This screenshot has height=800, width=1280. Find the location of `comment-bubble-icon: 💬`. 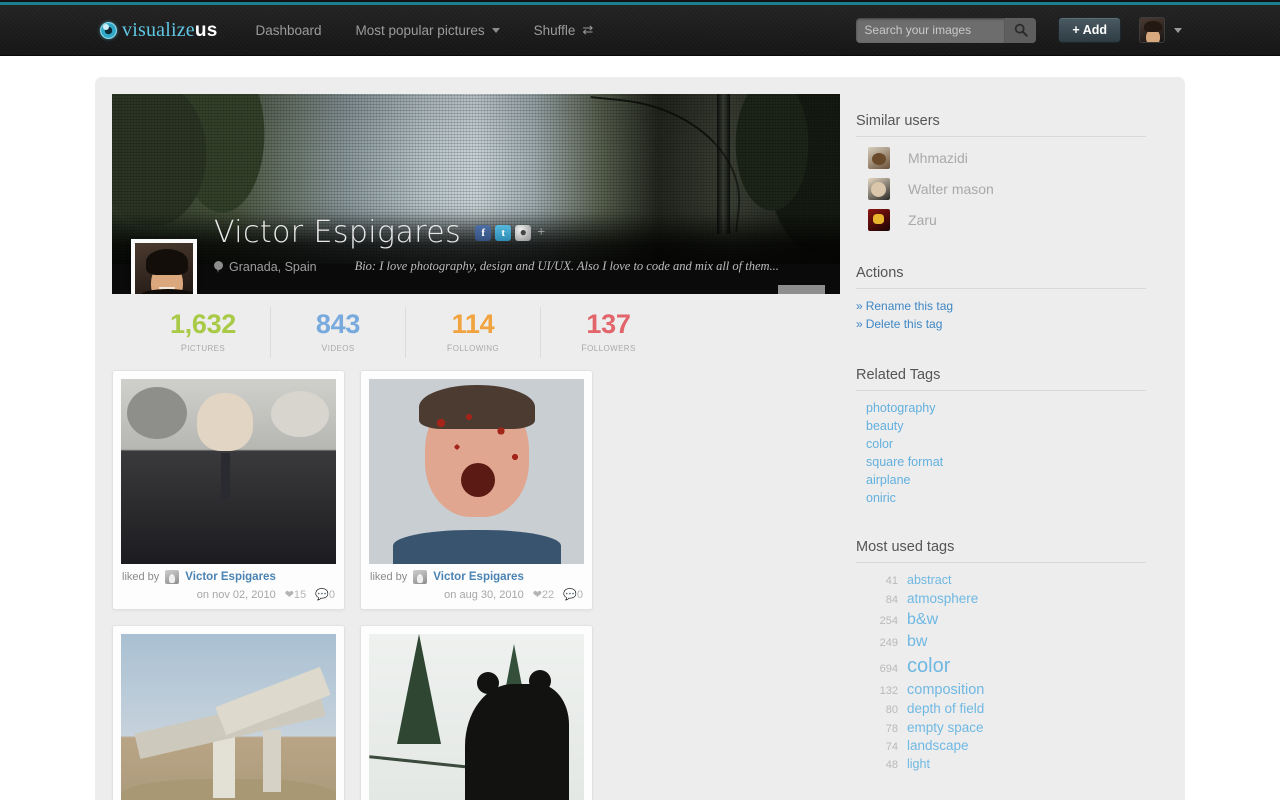

comment-bubble-icon: 💬 is located at coordinates (570, 595).